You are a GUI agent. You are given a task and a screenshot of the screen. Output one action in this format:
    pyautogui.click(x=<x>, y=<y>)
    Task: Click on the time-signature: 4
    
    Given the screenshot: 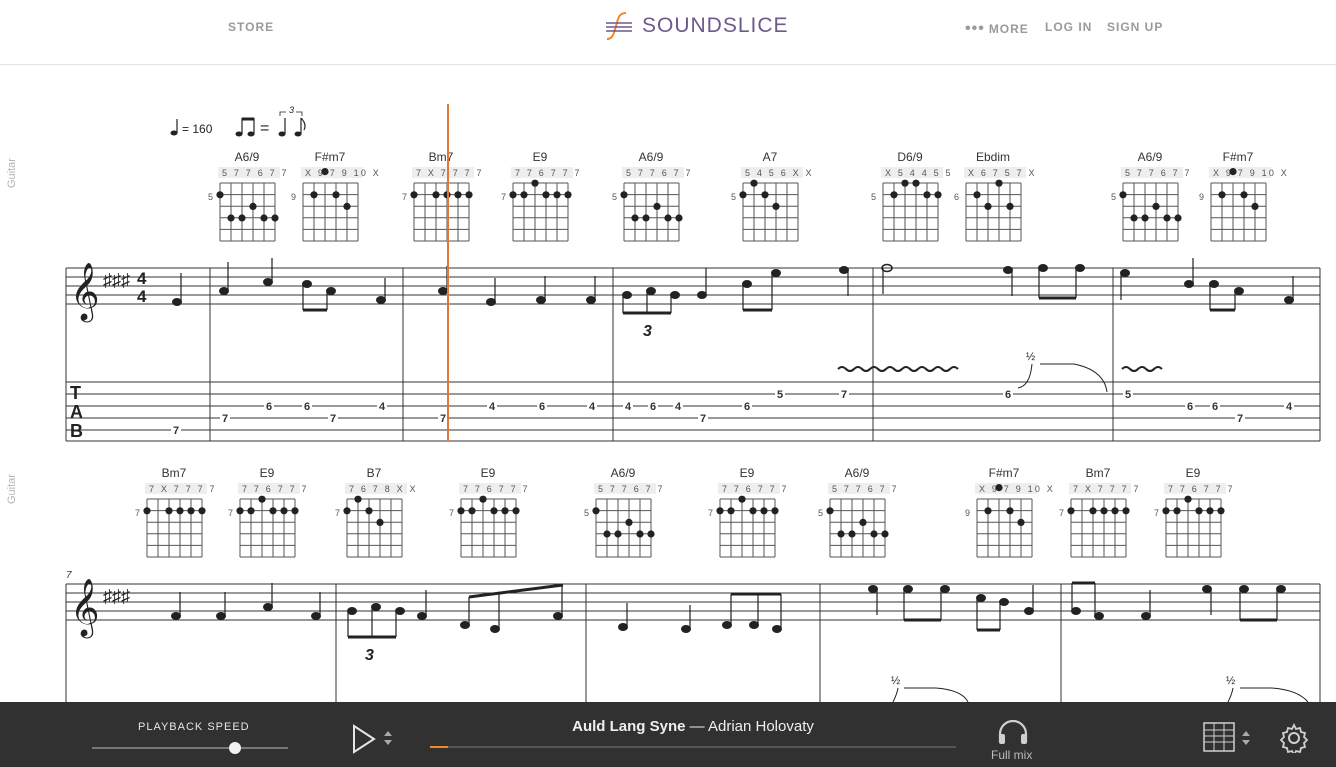 What is the action you would take?
    pyautogui.click(x=142, y=278)
    